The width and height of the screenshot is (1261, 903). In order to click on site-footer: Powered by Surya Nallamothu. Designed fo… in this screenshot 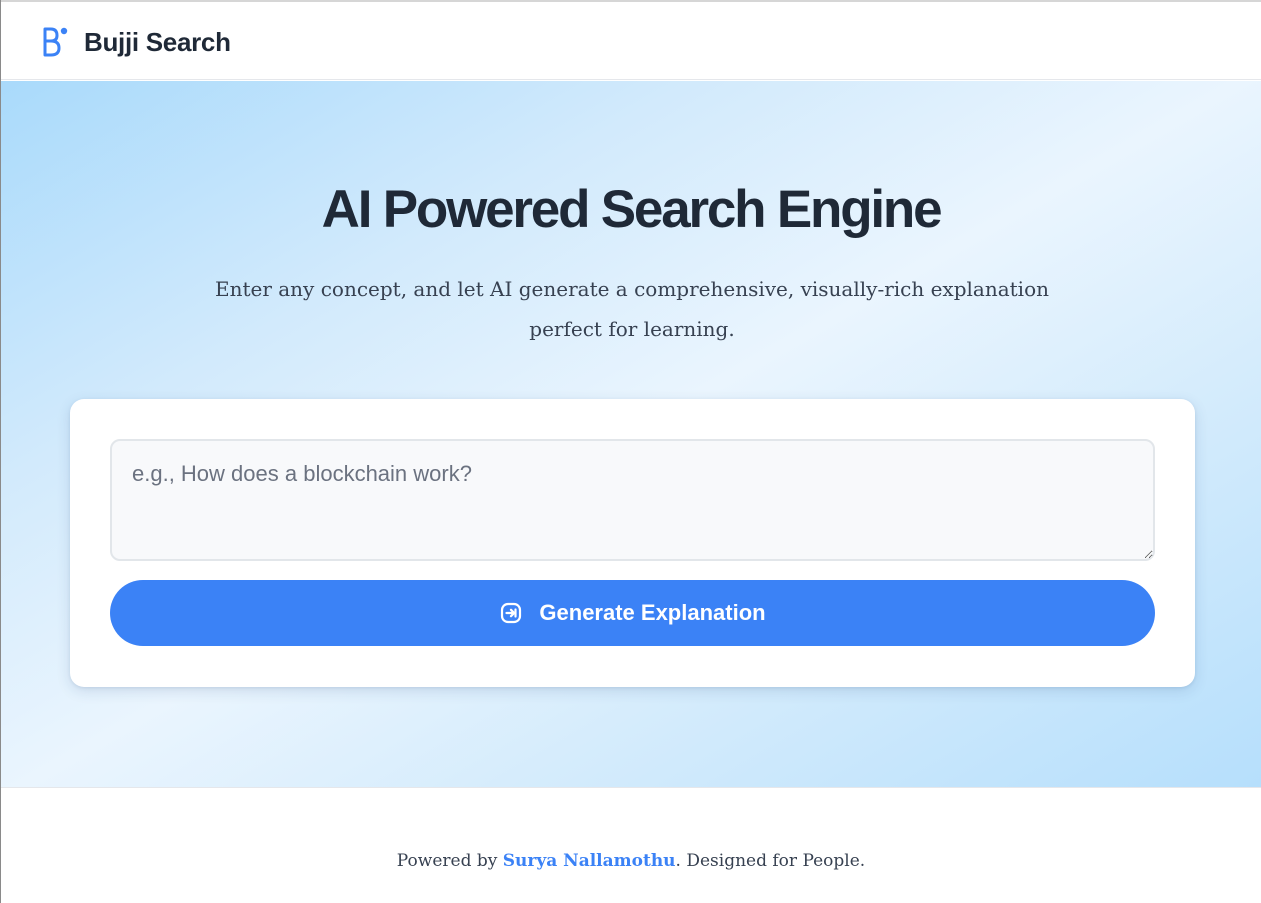, I will do `click(631, 845)`.